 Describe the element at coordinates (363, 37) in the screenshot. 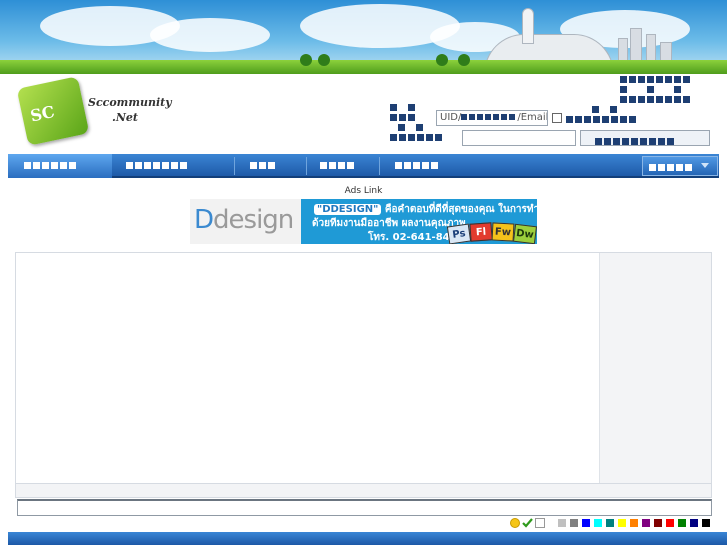

I see `header-banner` at that location.